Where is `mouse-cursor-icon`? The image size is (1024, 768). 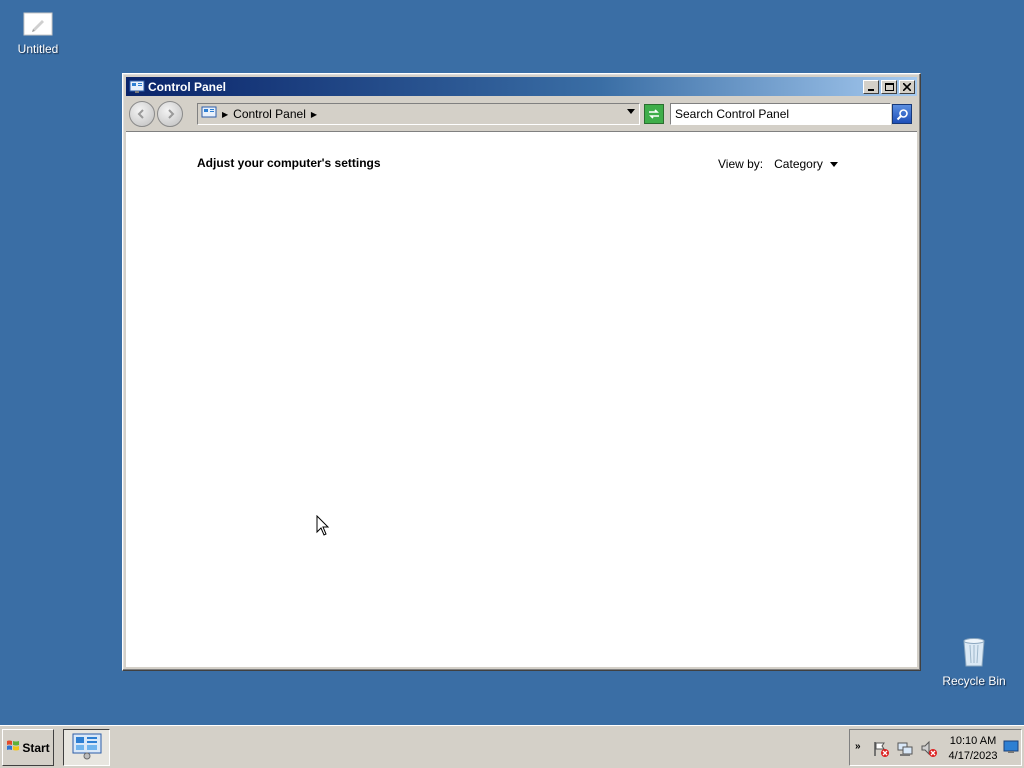
mouse-cursor-icon is located at coordinates (323, 527).